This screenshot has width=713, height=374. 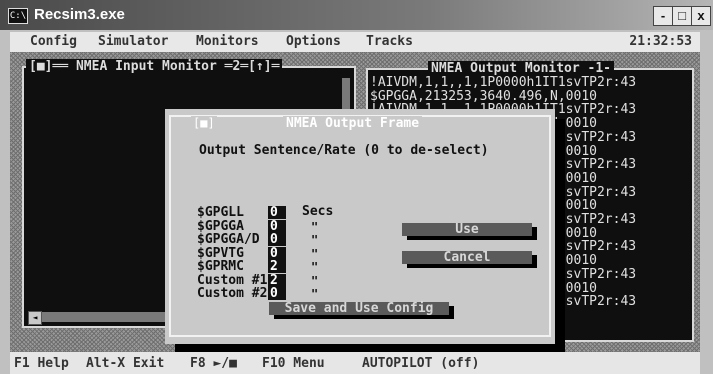 I want to click on dialog-heading: Output Sentence/Rate (0 to de-select), so click(x=344, y=150).